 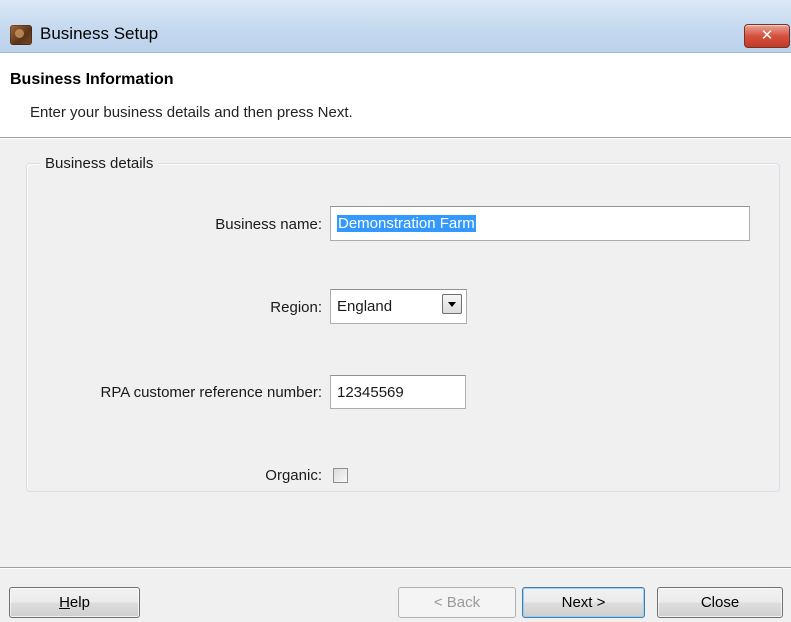 I want to click on rpa-number-input: 12345569, so click(x=398, y=392).